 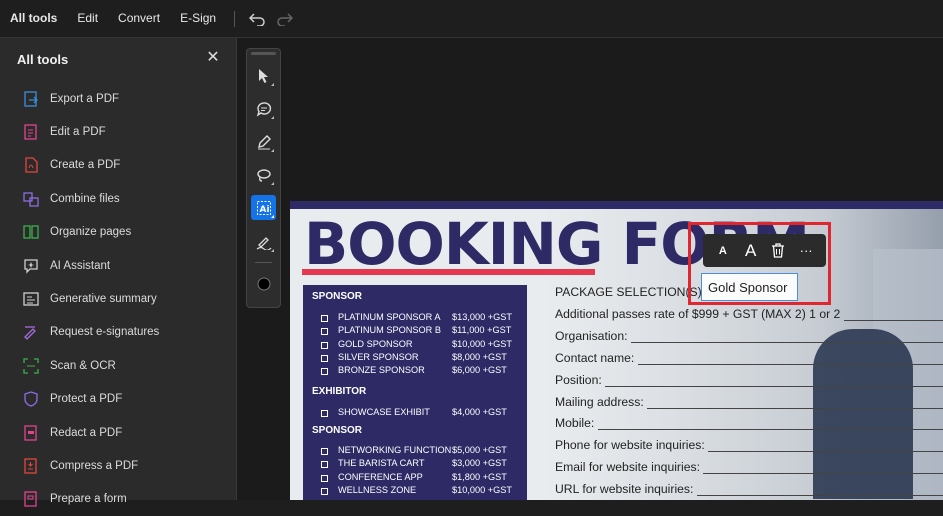 I want to click on package-name: NETWORKING FUNCTION, so click(x=395, y=450).